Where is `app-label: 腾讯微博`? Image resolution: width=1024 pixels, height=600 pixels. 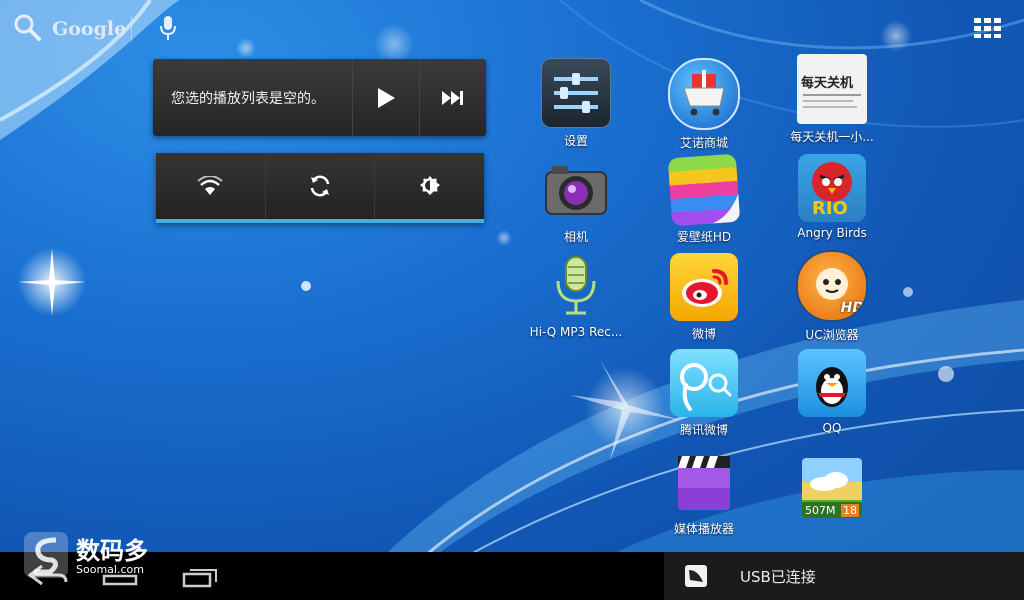
app-label: 腾讯微博 is located at coordinates (703, 430).